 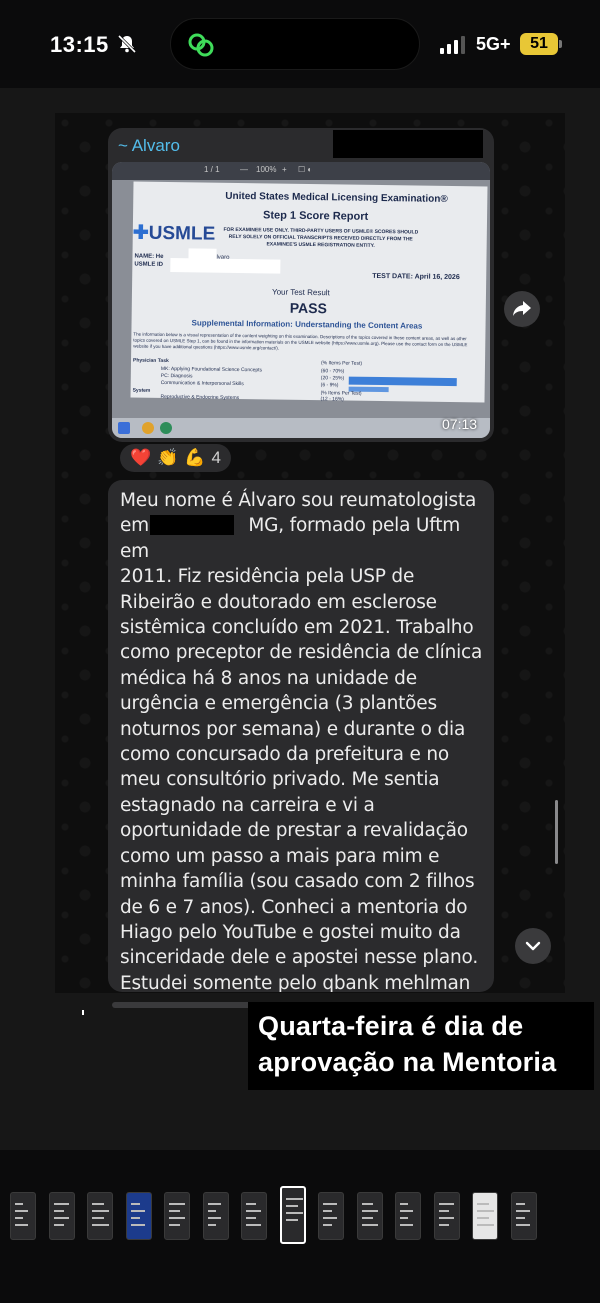 I want to click on usmle-id-label: USMLE ID, so click(x=149, y=264).